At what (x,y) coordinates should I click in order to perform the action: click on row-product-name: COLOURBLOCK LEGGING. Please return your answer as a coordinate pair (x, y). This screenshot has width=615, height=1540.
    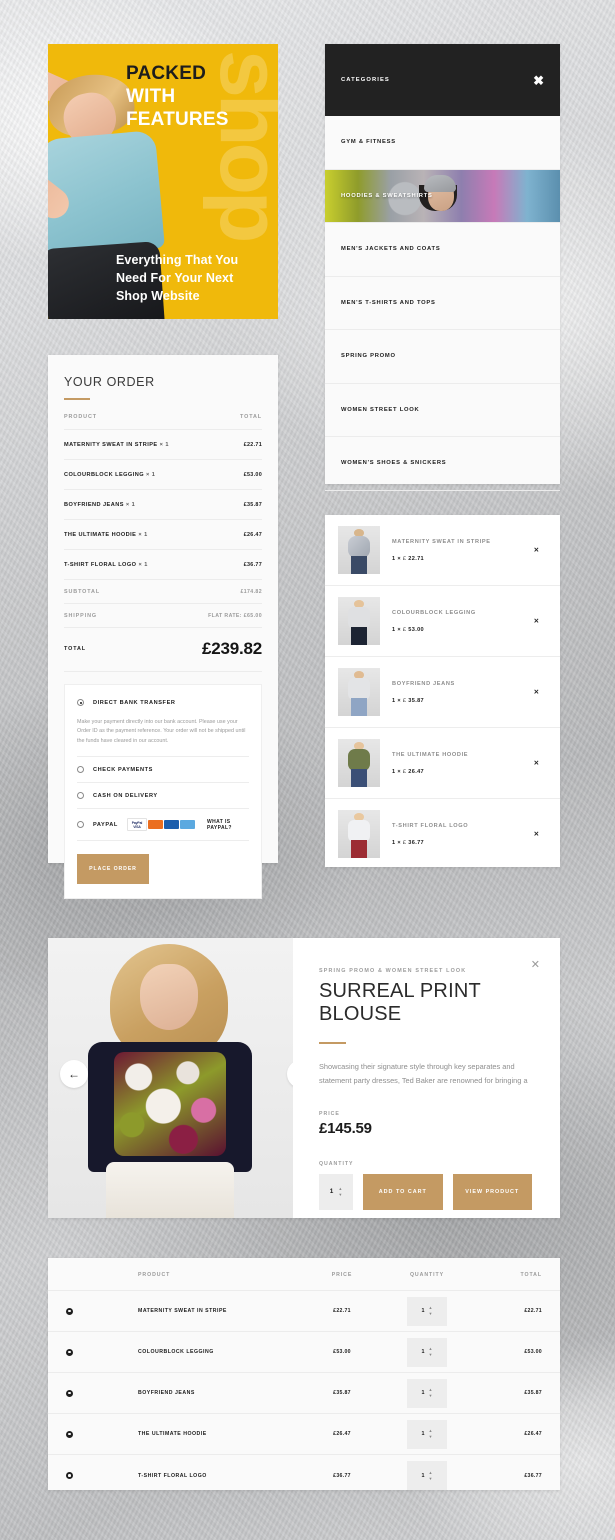
    Looking at the image, I should click on (176, 1352).